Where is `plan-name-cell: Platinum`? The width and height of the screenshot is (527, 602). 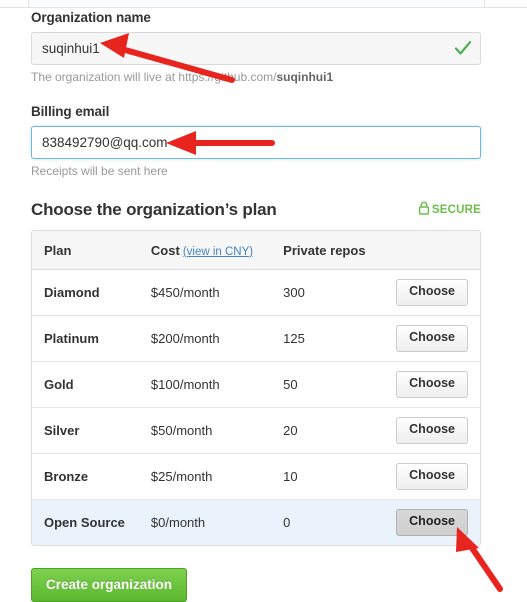 plan-name-cell: Platinum is located at coordinates (86, 338).